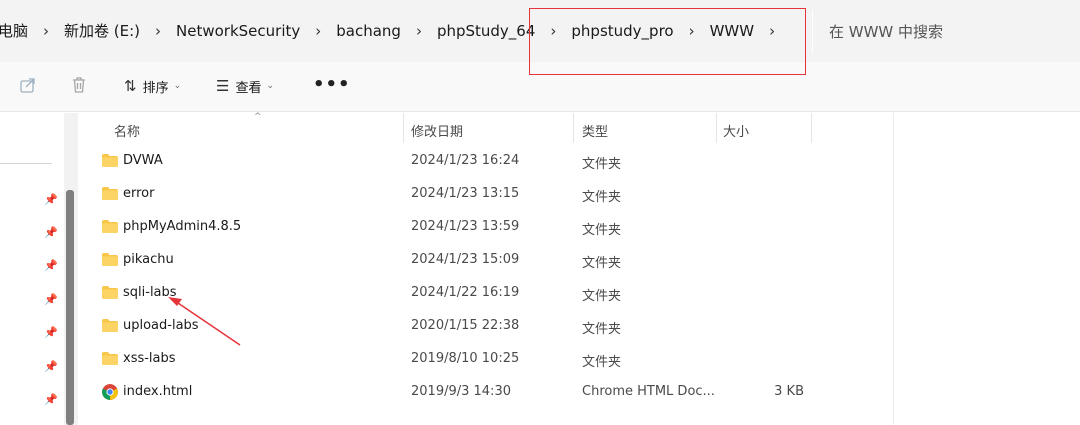 The width and height of the screenshot is (1080, 425). Describe the element at coordinates (465, 193) in the screenshot. I see `file-modified: 2024/1/23 13:15` at that location.